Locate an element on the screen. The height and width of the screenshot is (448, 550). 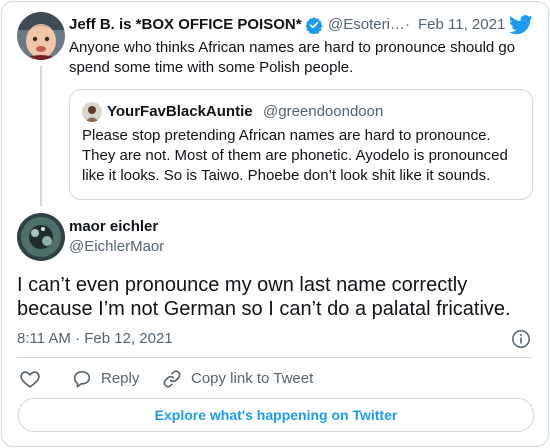
twitter-bird-icon is located at coordinates (521, 25).